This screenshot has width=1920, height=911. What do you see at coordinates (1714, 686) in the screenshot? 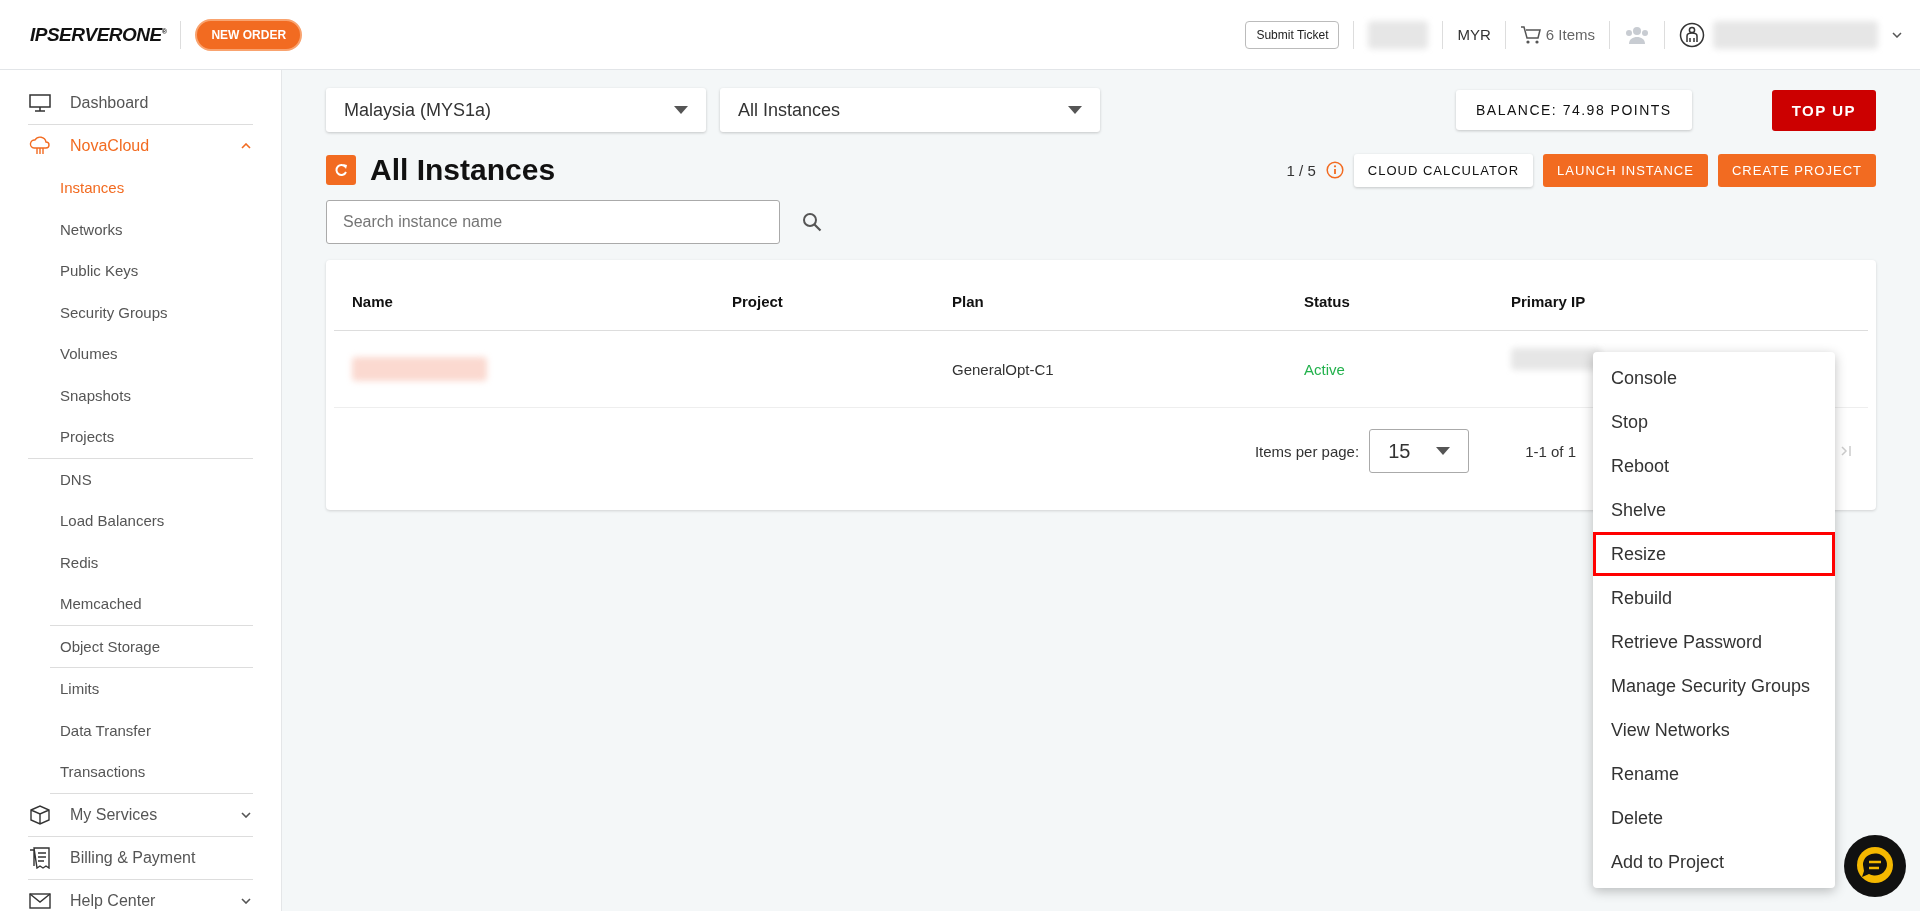
I see `menu-item: Manage Security Groups` at bounding box center [1714, 686].